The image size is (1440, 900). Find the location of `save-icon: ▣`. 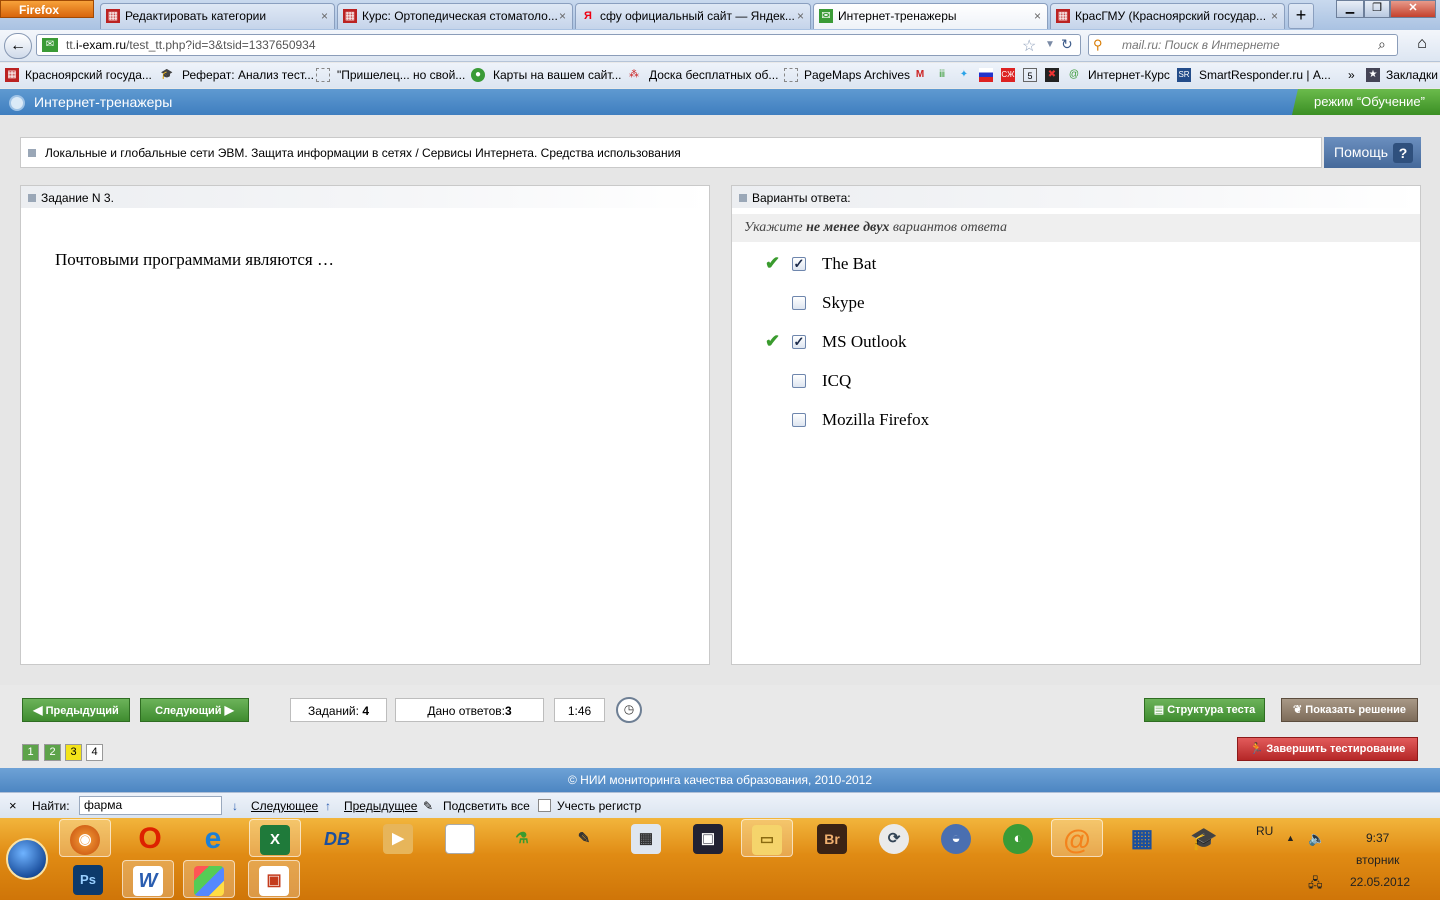

save-icon: ▣ is located at coordinates (708, 838).